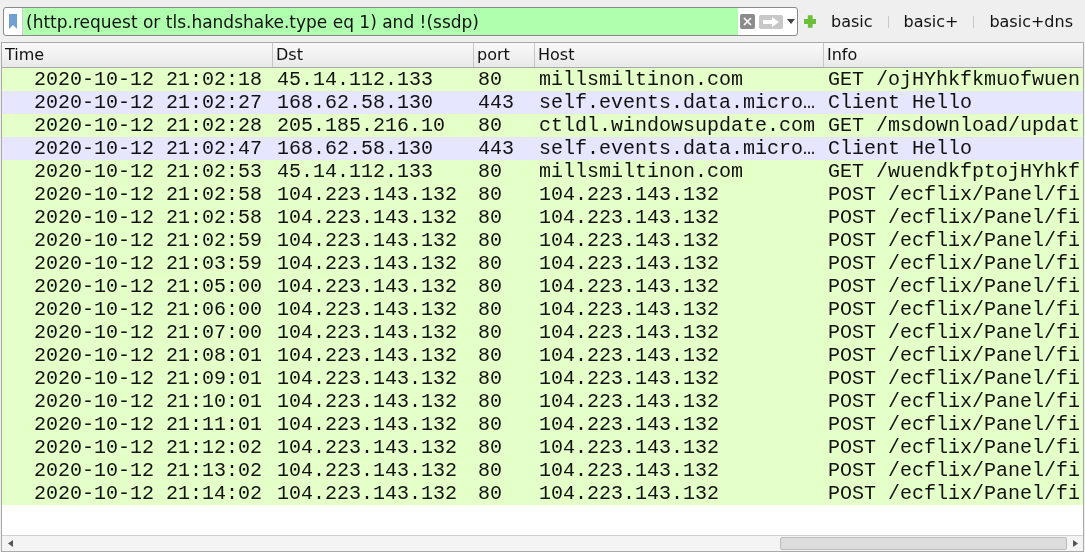 The height and width of the screenshot is (552, 1085). I want to click on packet-row: 2020-10-12 21:07:00 104.223.143.132 80 104.223.143.132 POST /ecflix/Panel/fi, so click(542, 332).